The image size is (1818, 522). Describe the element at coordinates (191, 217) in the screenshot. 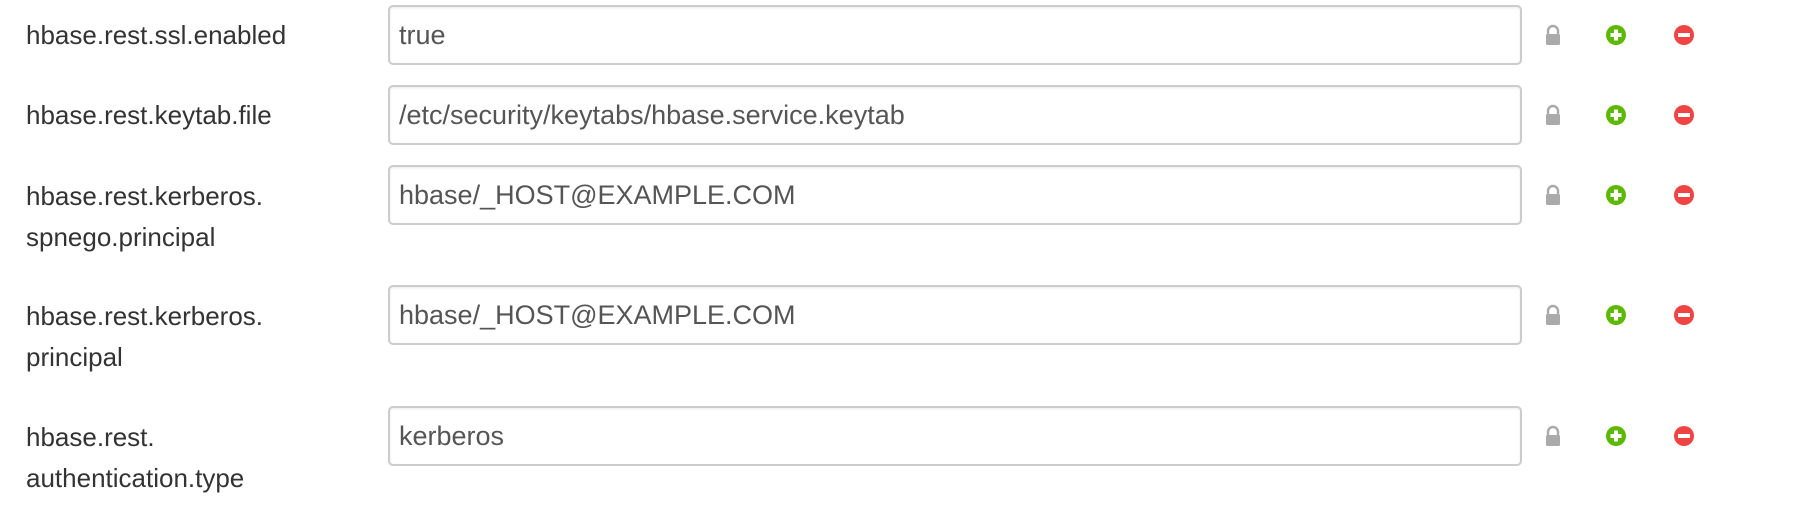

I see `property-name: hbase.rest.kerberos. spnego.principal` at that location.